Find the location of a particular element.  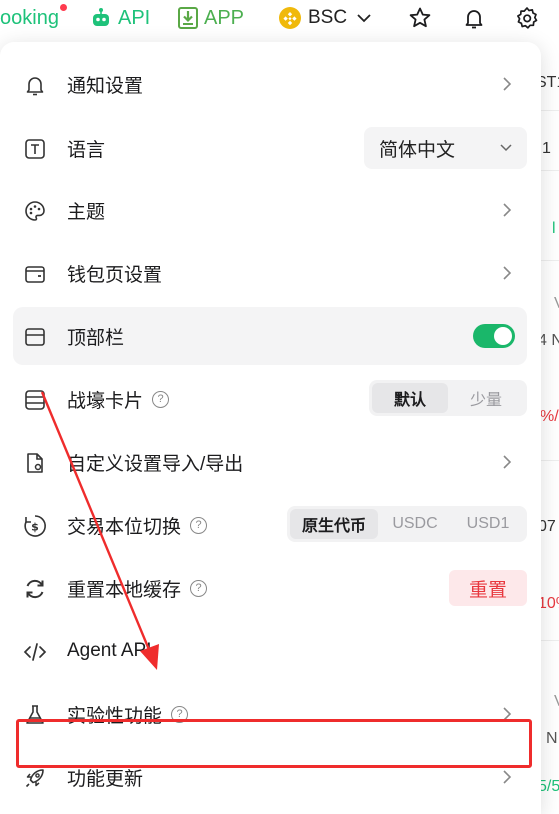

experimental-features-item: 实验性功能 ? is located at coordinates (270, 714).